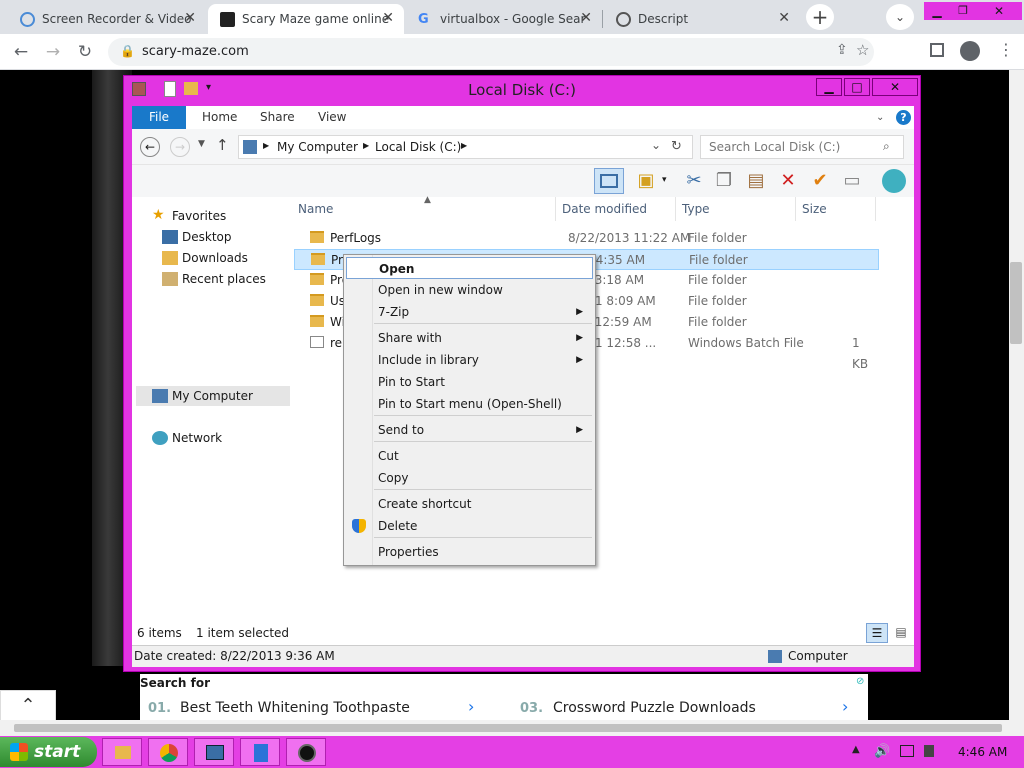  Describe the element at coordinates (306, 752) in the screenshot. I see `taskbar-recorder-icon` at that location.